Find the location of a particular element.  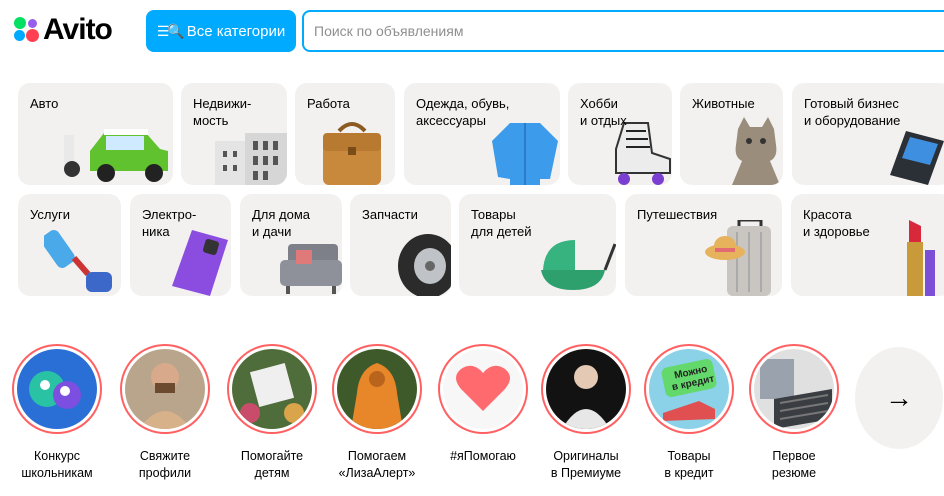

category-label: Путешествия is located at coordinates (677, 214).